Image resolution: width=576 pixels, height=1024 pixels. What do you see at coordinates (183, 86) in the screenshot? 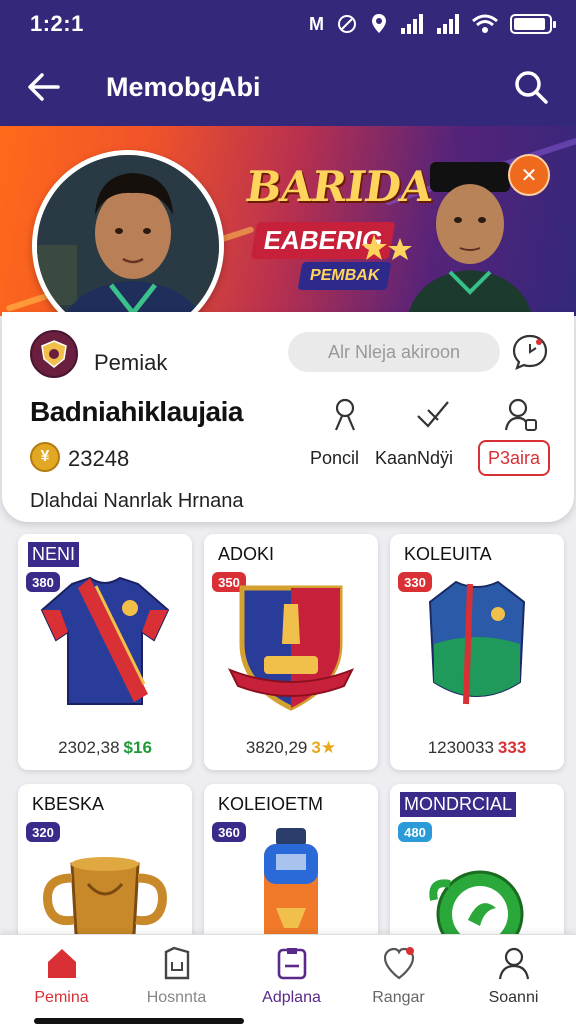
I see `page-title: MemobgAbi` at bounding box center [183, 86].